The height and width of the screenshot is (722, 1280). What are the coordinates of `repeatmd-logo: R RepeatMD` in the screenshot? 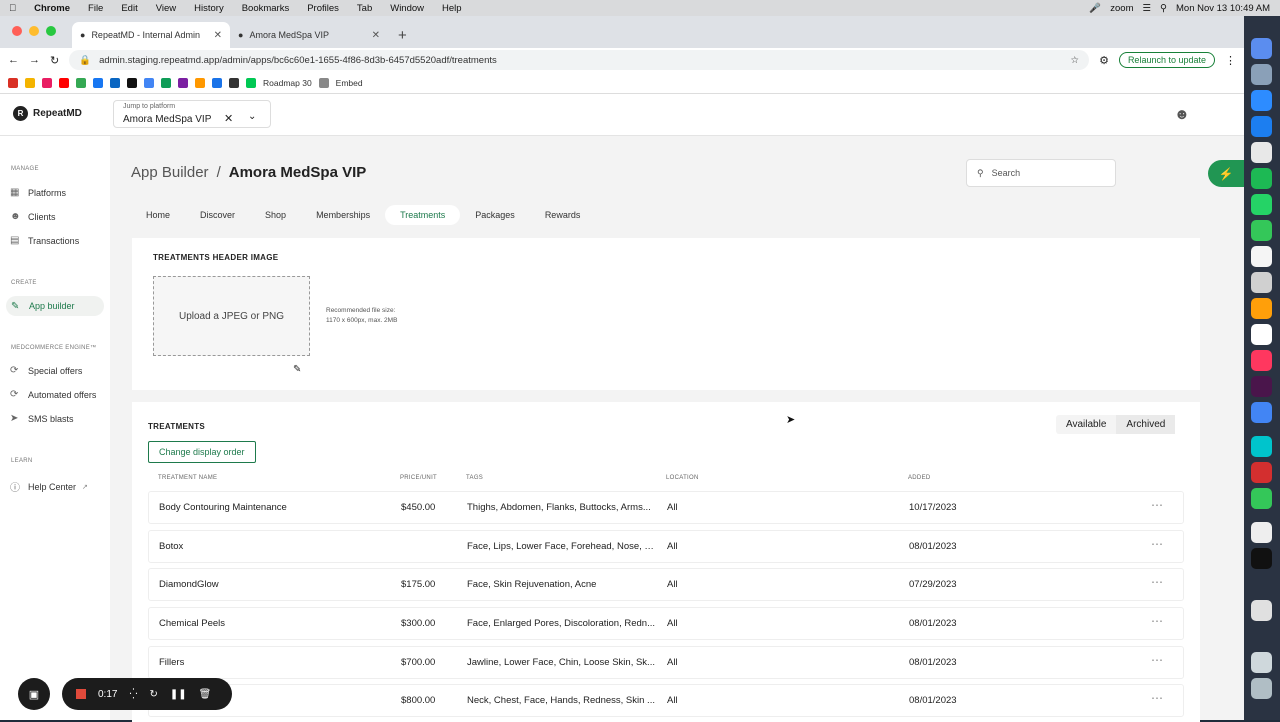 It's located at (47, 113).